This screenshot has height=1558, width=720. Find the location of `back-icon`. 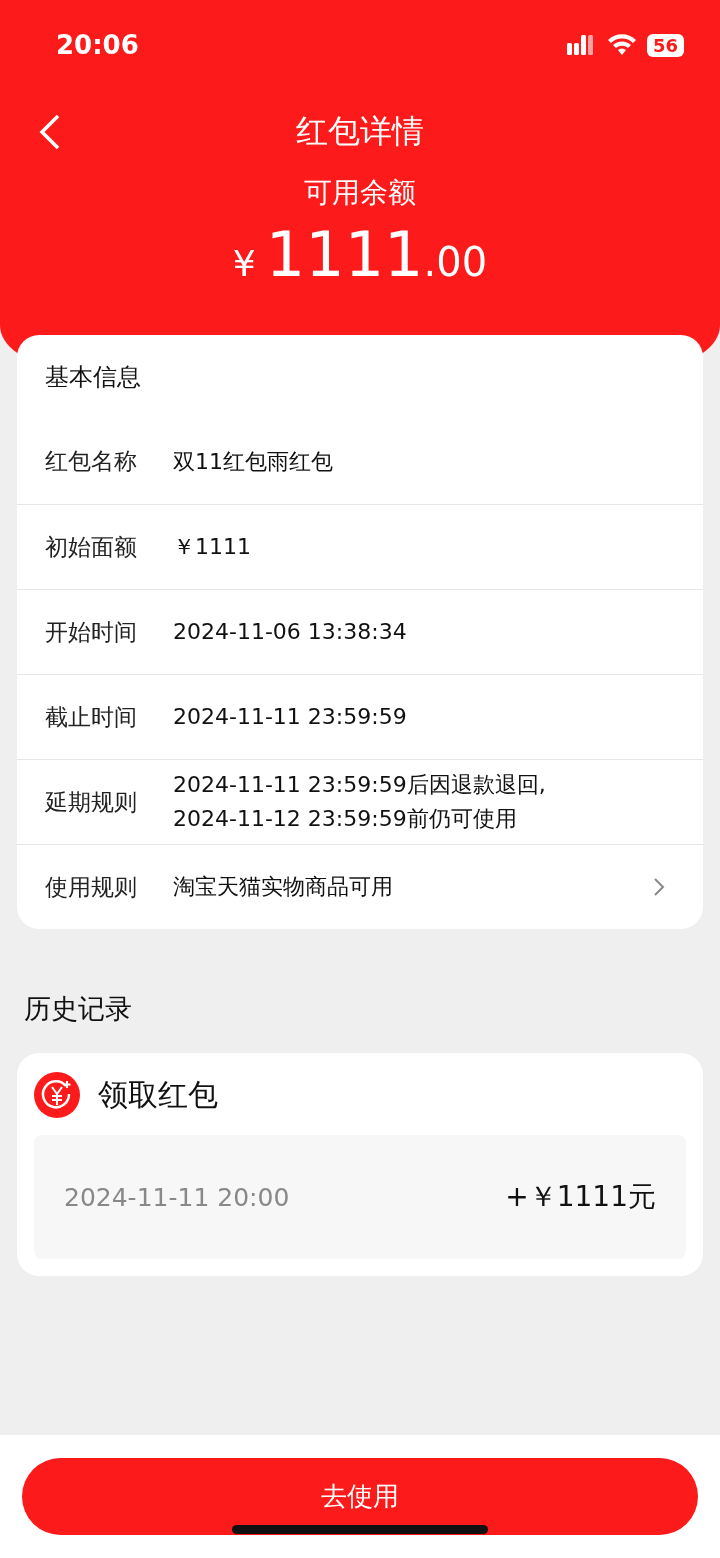

back-icon is located at coordinates (50, 132).